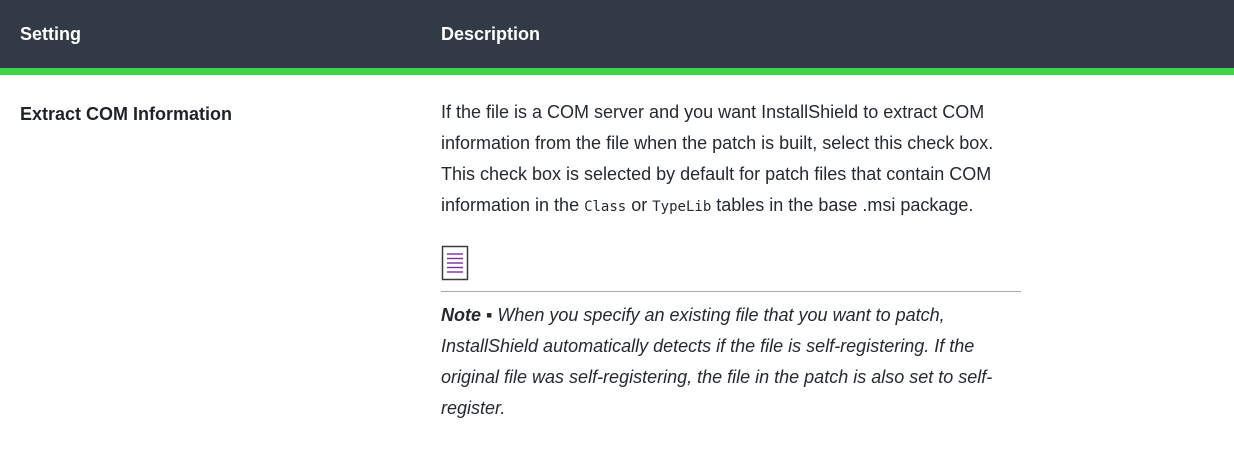 The height and width of the screenshot is (452, 1234). Describe the element at coordinates (50, 34) in the screenshot. I see `header-setting: Setting` at that location.